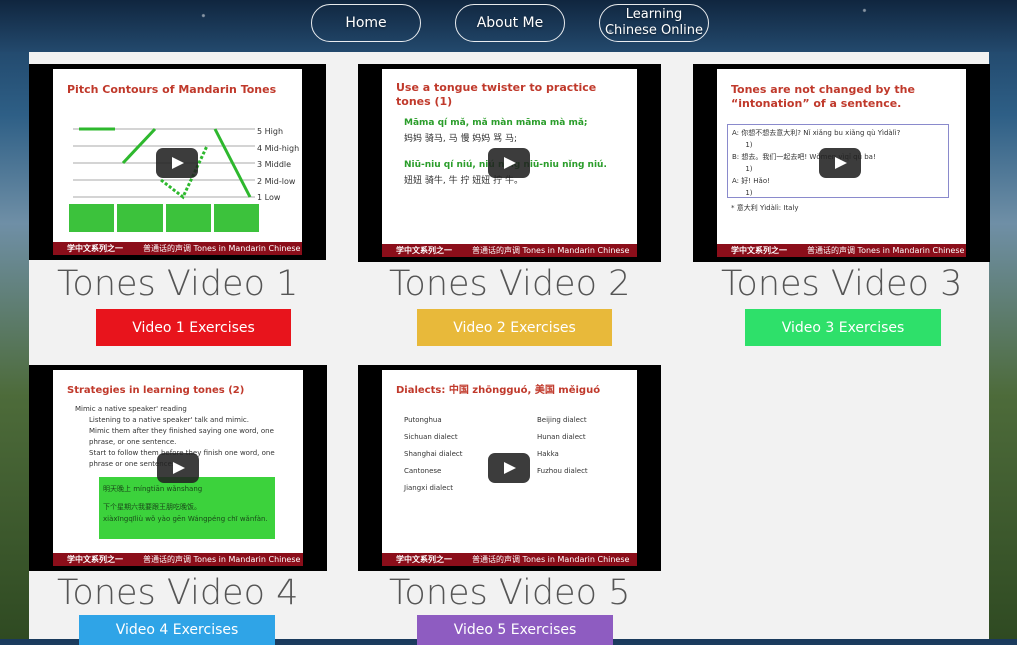  What do you see at coordinates (193, 327) in the screenshot?
I see `video-1-exercises-button: Video 1 Exercises` at bounding box center [193, 327].